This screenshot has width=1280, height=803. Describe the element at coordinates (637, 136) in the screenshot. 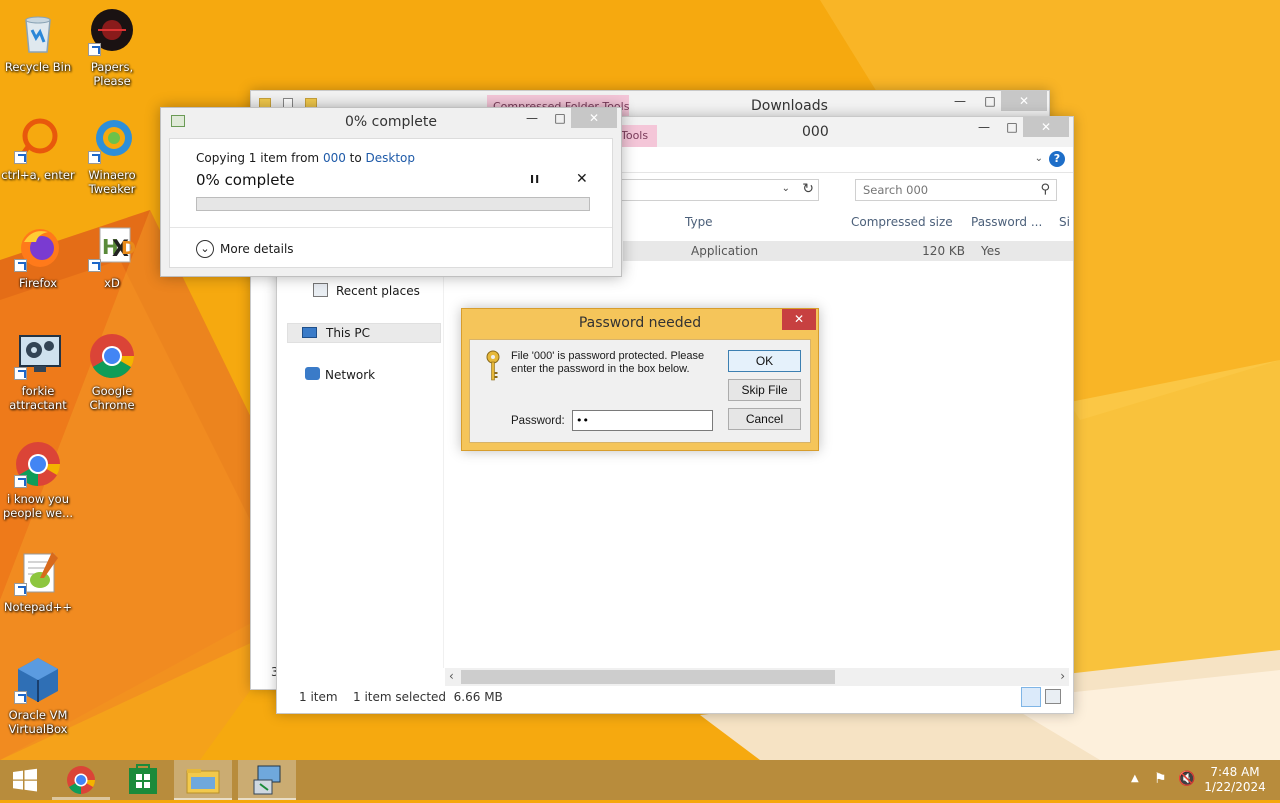

I see `ribbon-tools-tab: Tools` at that location.